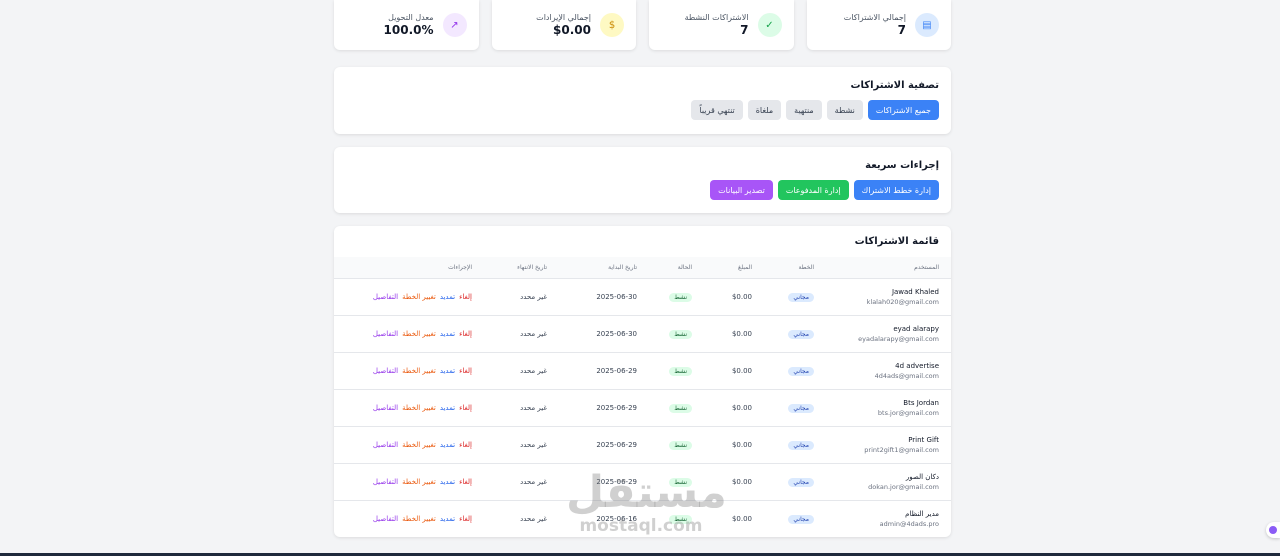 The width and height of the screenshot is (1280, 556). I want to click on header-user: المستخدم, so click(926, 267).